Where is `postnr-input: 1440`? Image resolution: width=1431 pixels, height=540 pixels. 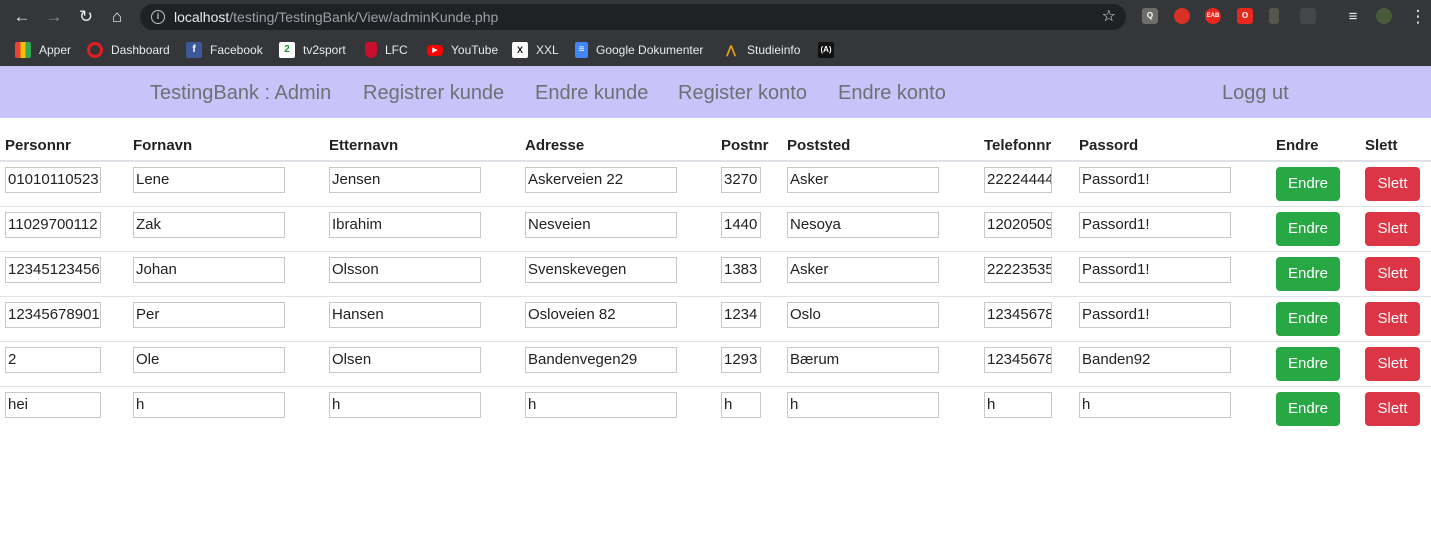 postnr-input: 1440 is located at coordinates (741, 225).